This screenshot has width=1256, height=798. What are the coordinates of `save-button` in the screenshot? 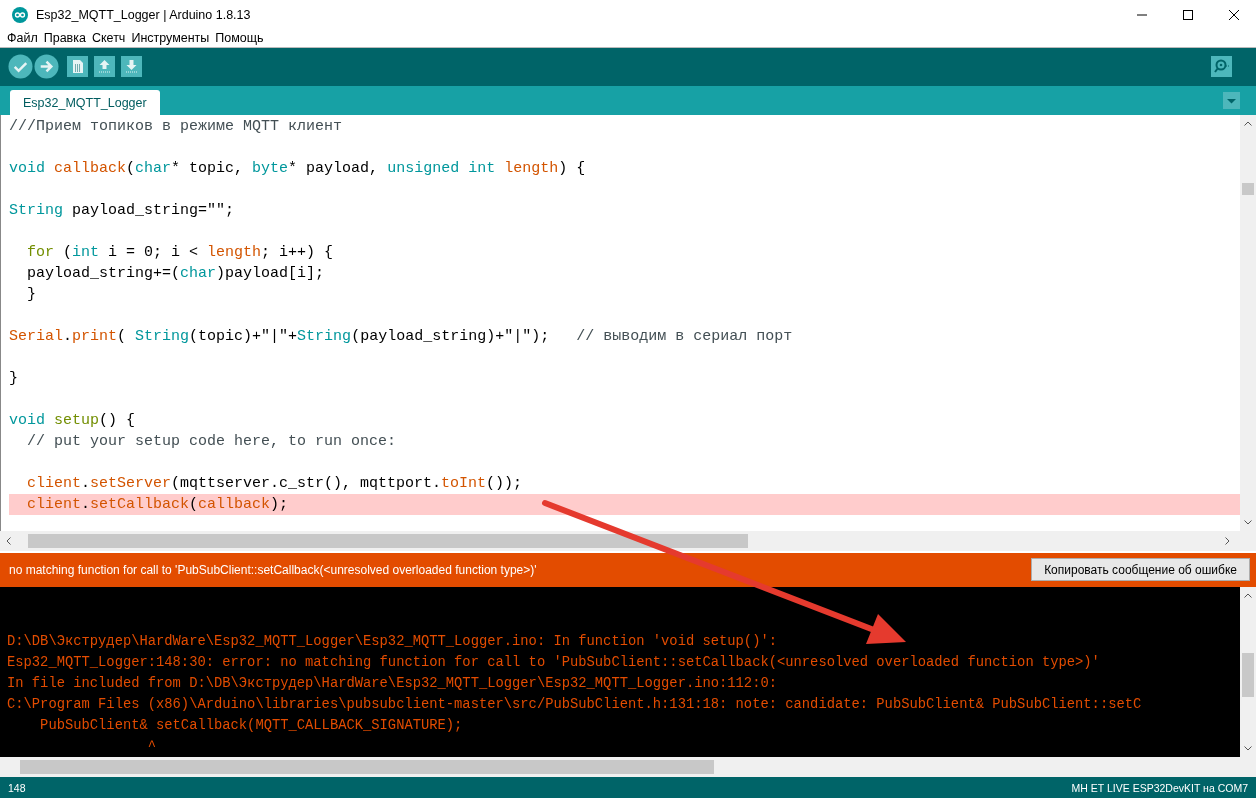 It's located at (131, 67).